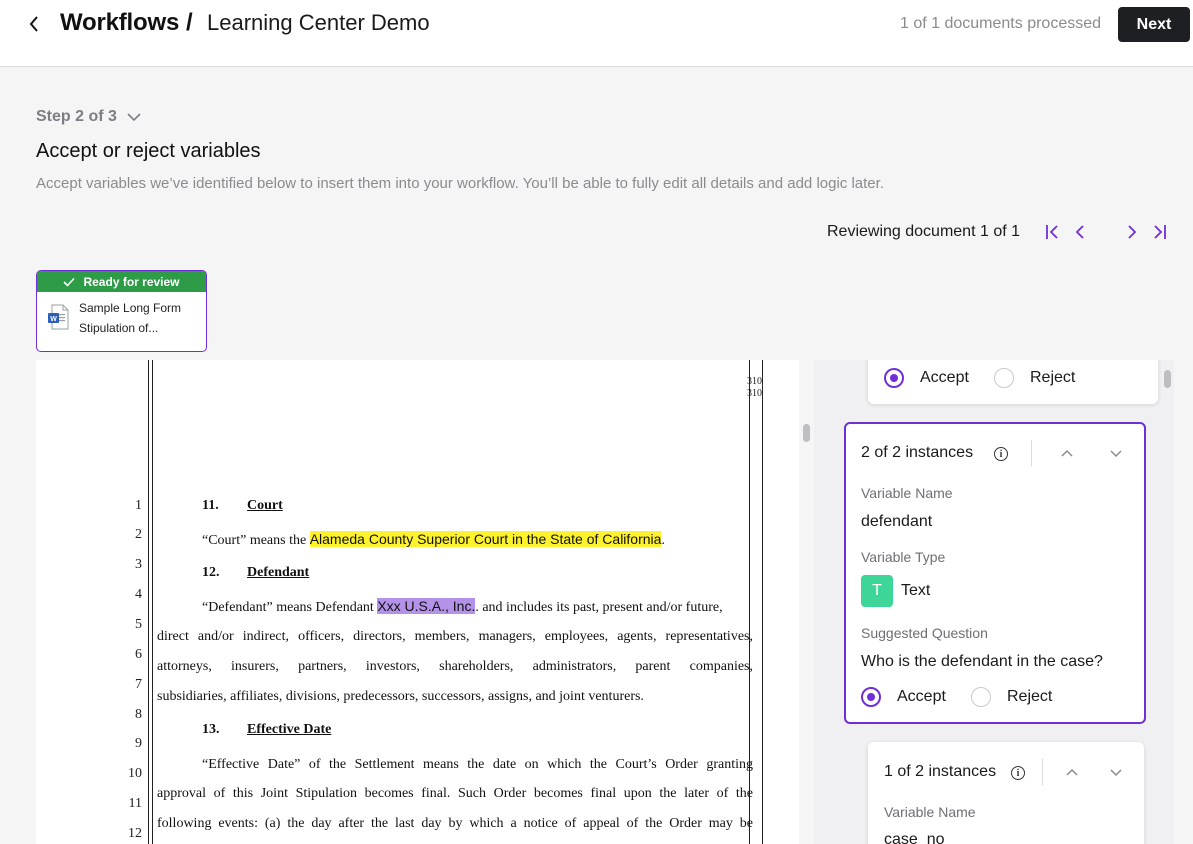 This screenshot has width=1193, height=844. I want to click on prev-page-button, so click(1080, 232).